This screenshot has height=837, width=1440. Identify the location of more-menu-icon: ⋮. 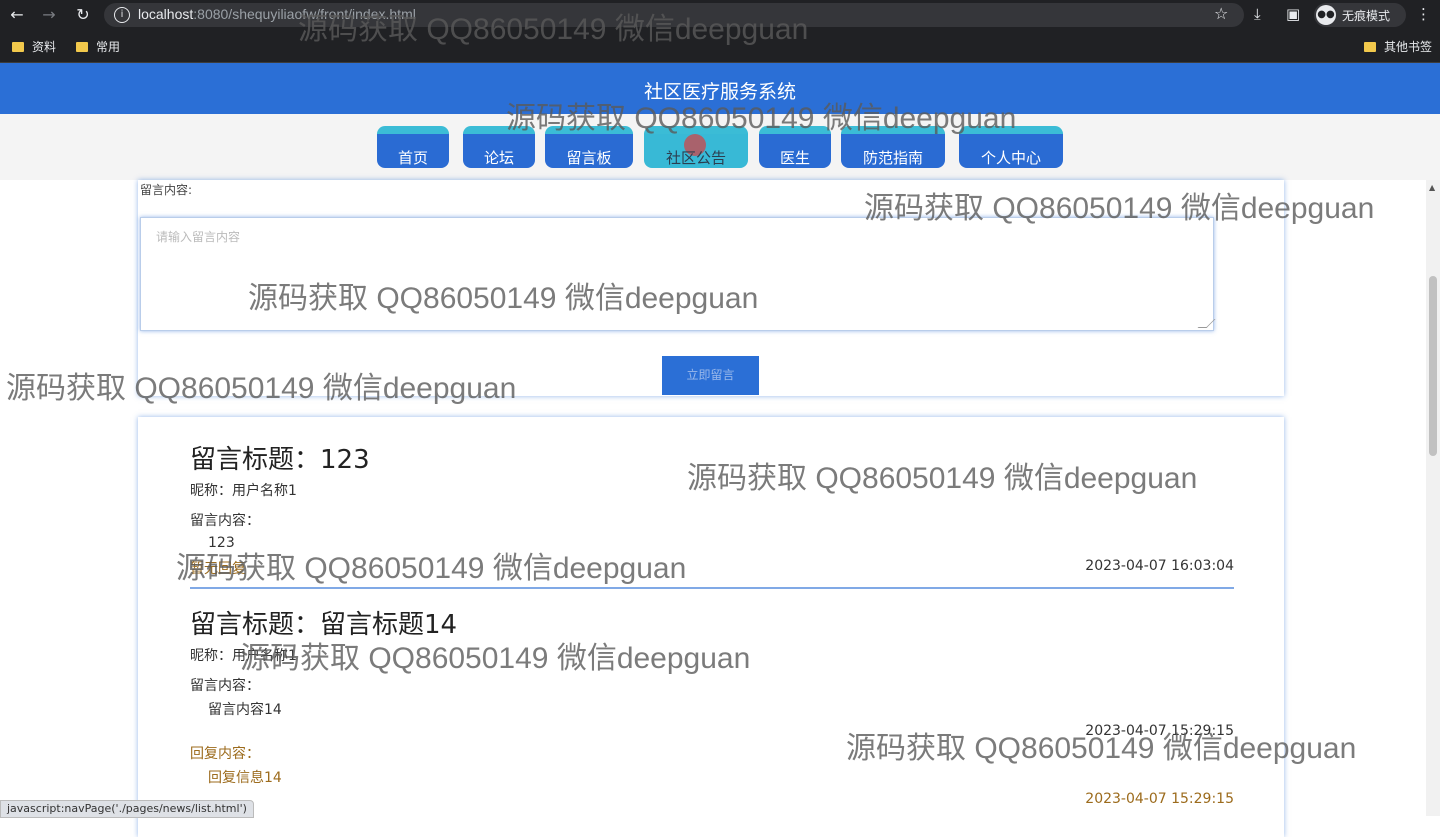
(1423, 14).